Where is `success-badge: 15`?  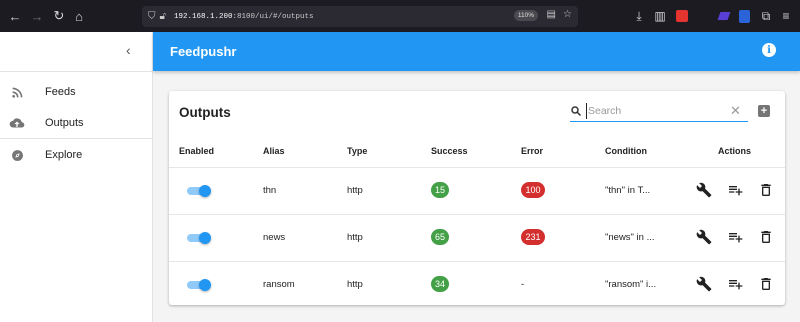 success-badge: 15 is located at coordinates (440, 190).